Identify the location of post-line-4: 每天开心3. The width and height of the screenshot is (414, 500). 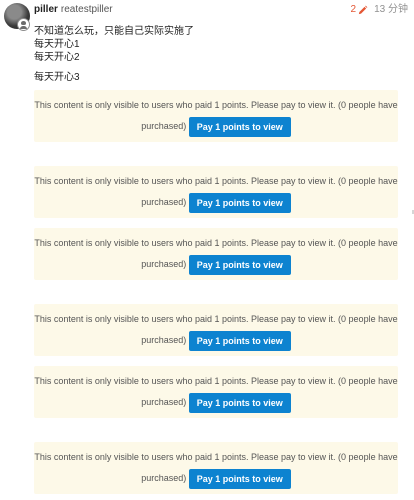
(57, 77).